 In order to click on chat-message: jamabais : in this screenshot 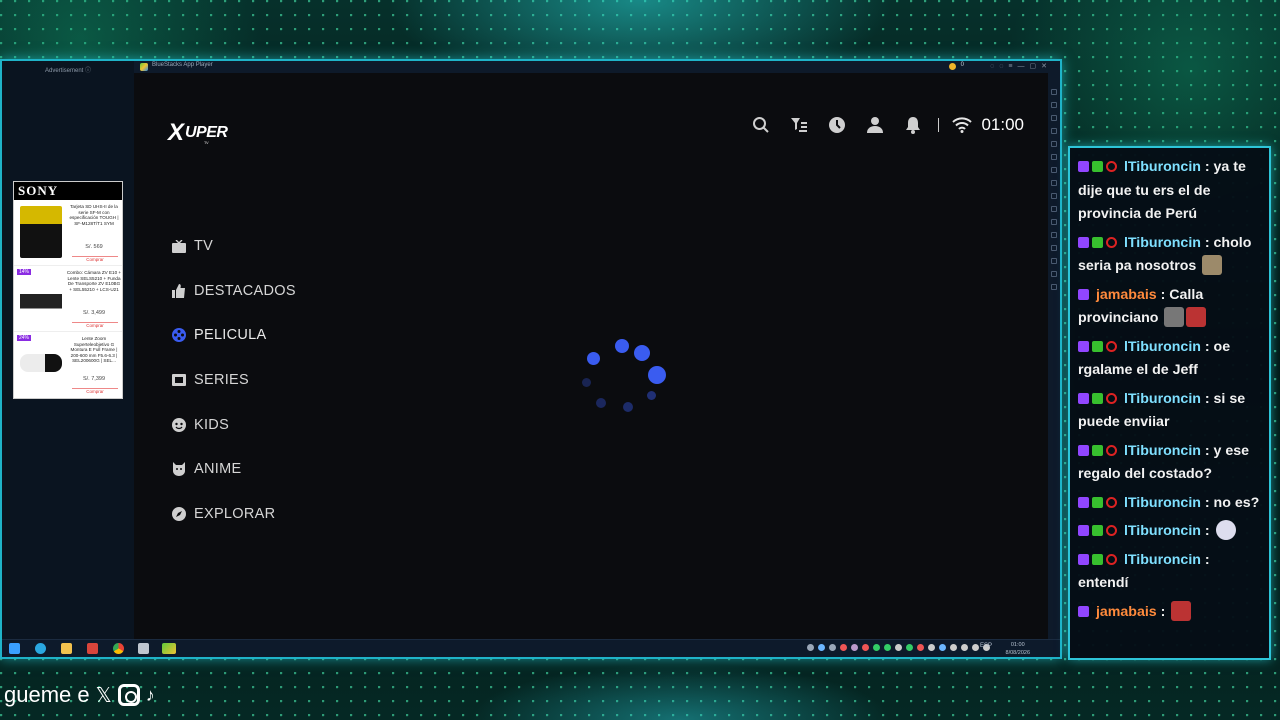, I will do `click(1170, 612)`.